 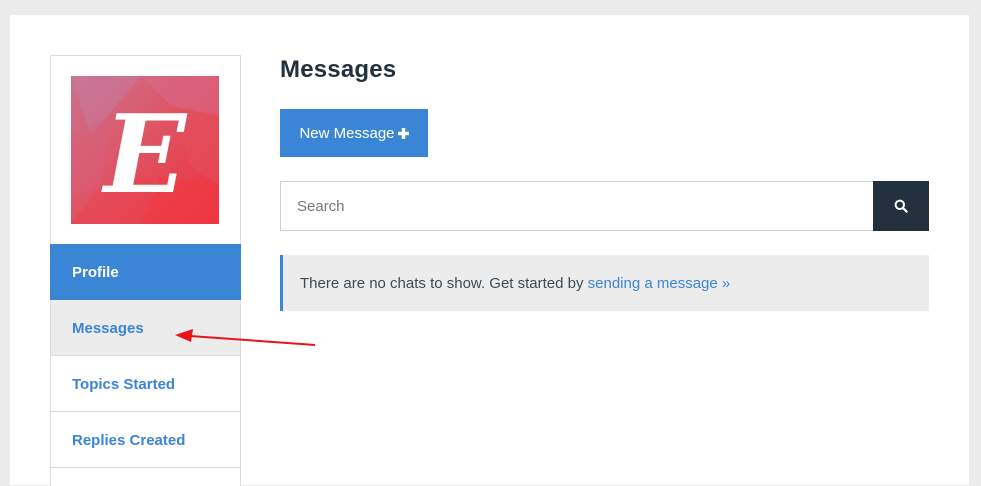 I want to click on new-message-label: New Message, so click(x=347, y=133).